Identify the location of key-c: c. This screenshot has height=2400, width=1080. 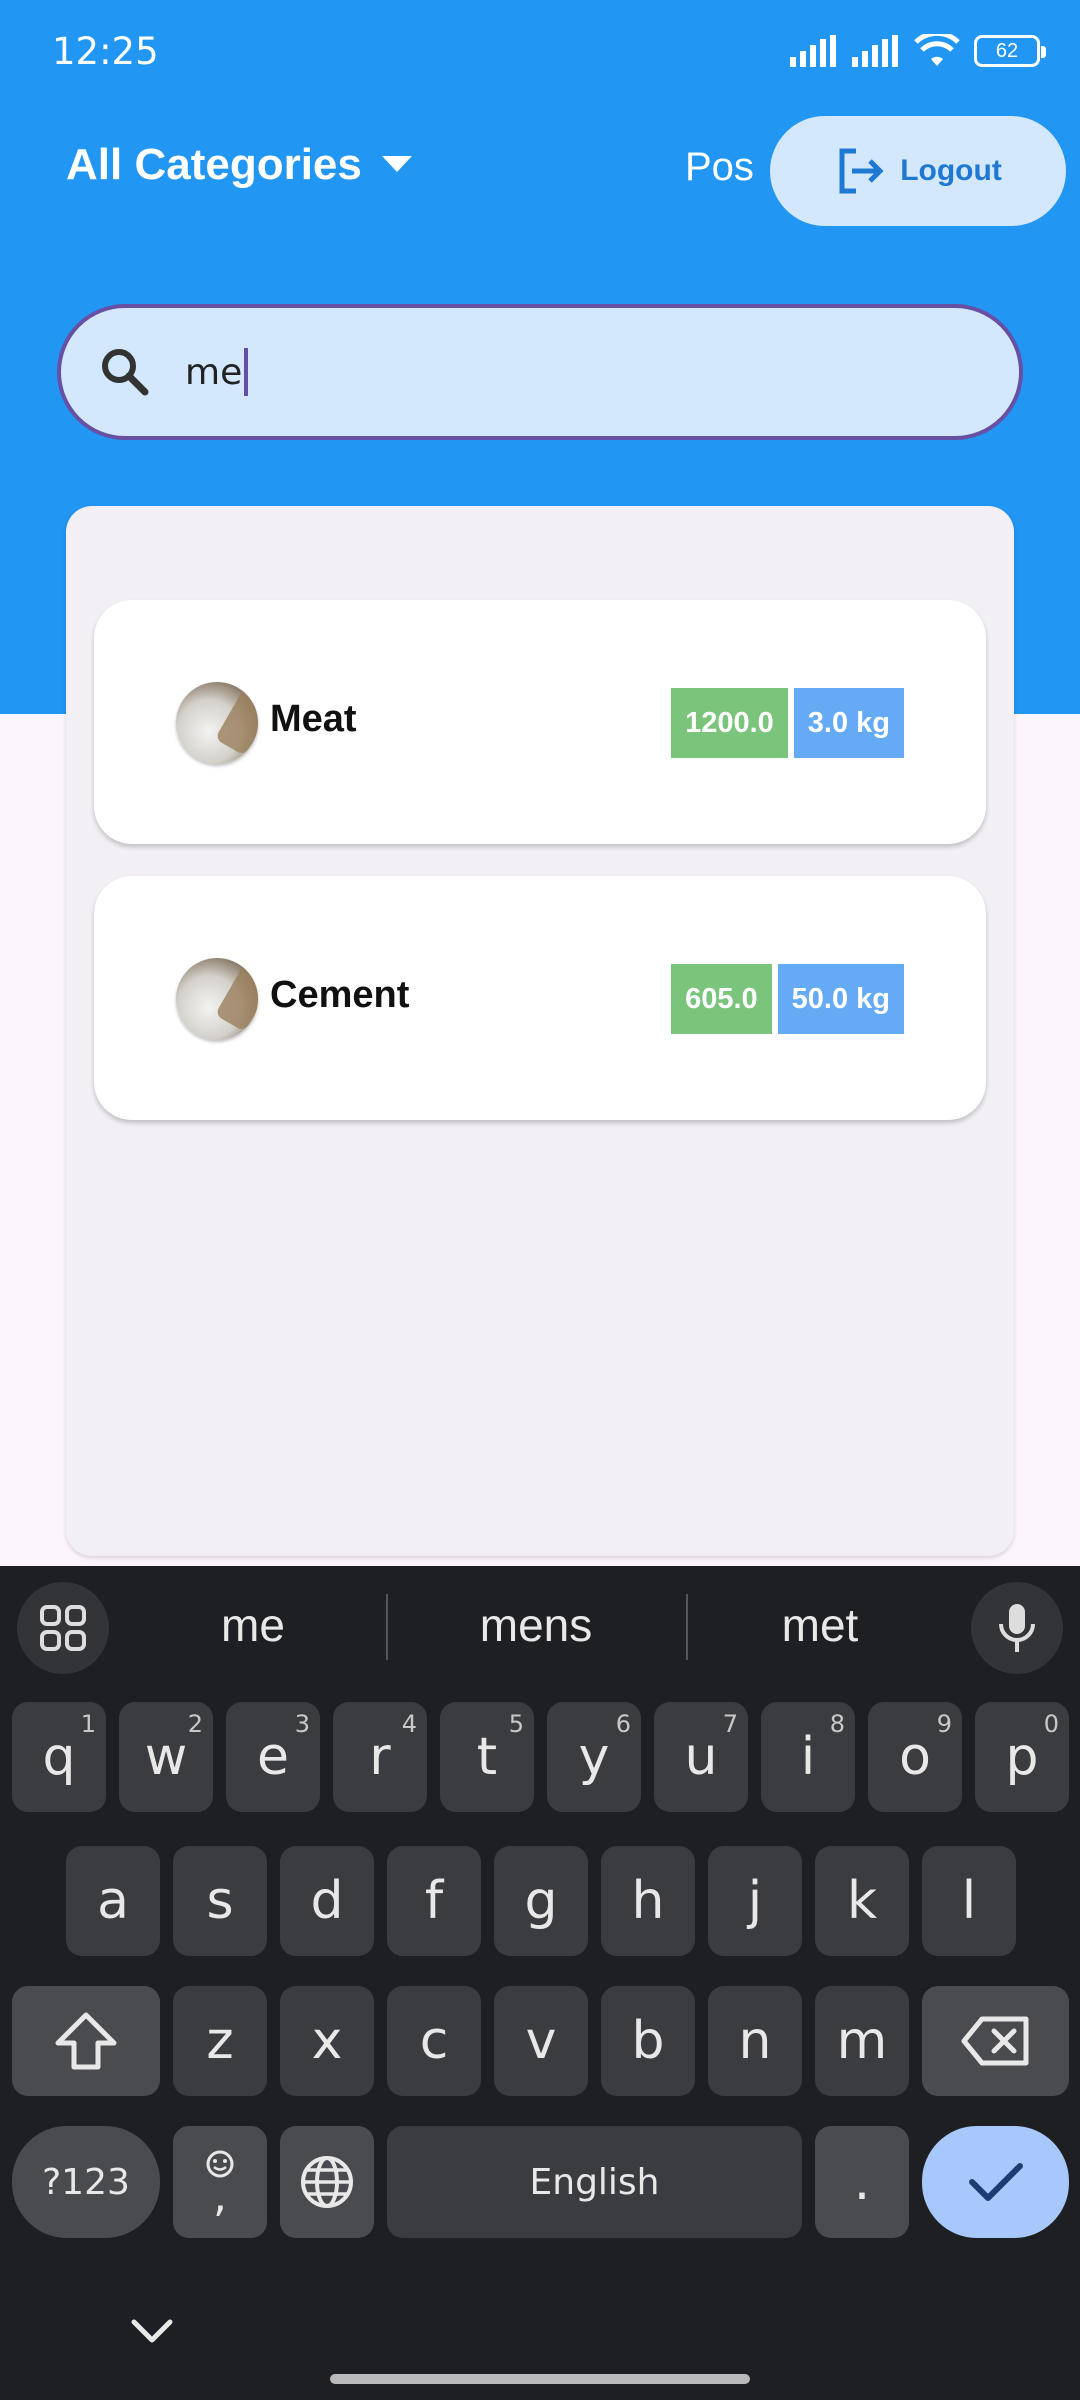
(434, 2041).